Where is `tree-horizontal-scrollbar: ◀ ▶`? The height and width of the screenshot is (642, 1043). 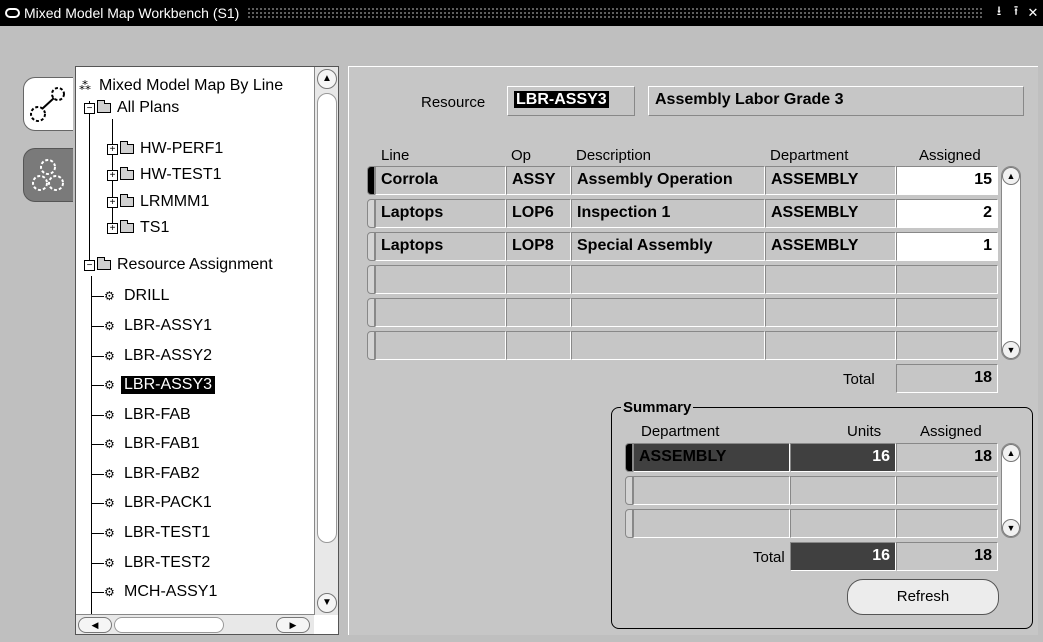
tree-horizontal-scrollbar: ◀ ▶ is located at coordinates (195, 624).